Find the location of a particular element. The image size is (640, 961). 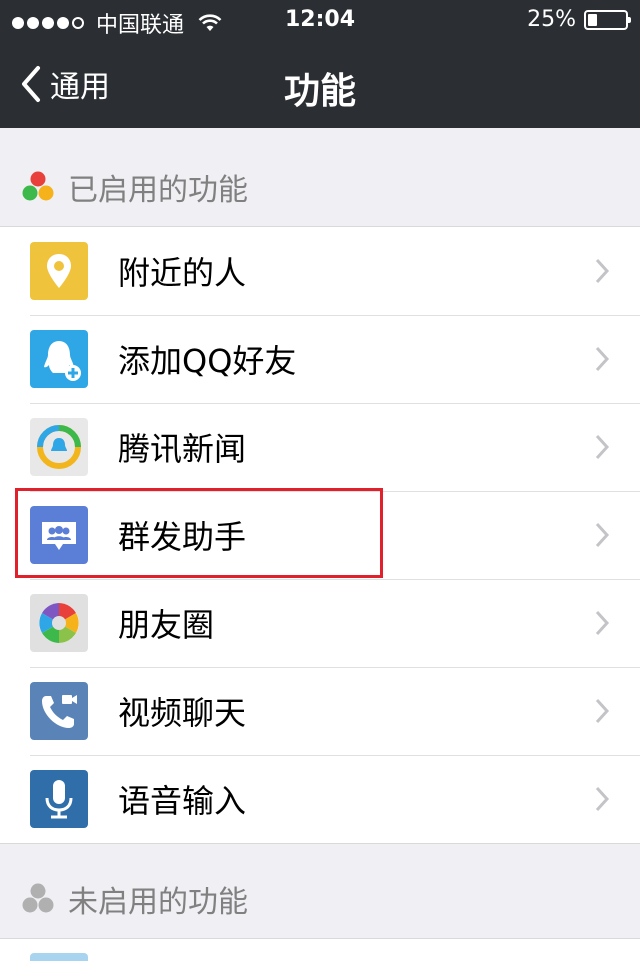

feature-row-mass-message-assistant: 群发助手 is located at coordinates (320, 535).